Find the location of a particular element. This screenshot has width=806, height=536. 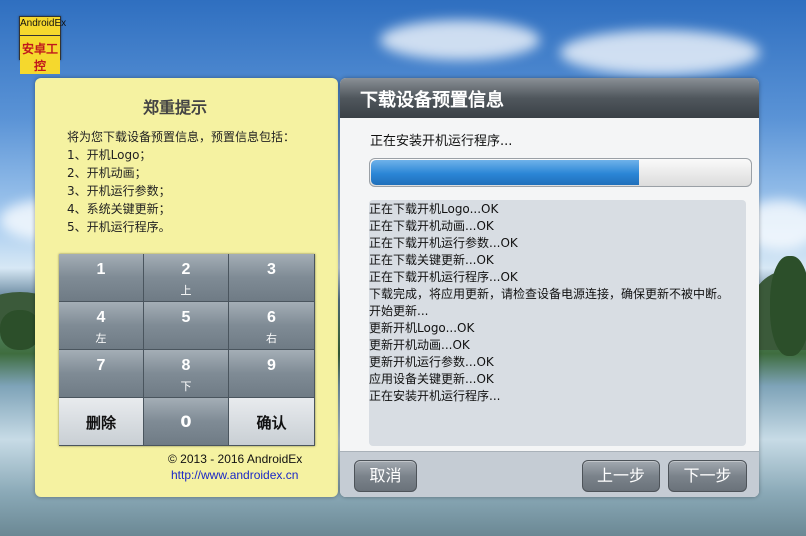

key-number: 6 is located at coordinates (271, 317).